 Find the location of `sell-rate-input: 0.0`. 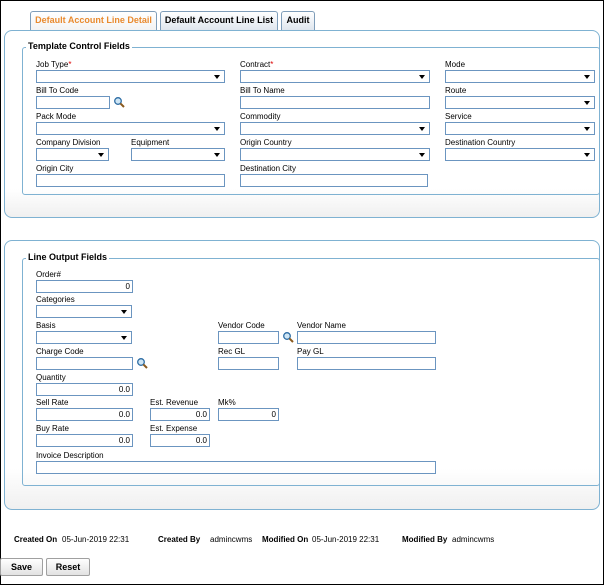

sell-rate-input: 0.0 is located at coordinates (84, 414).